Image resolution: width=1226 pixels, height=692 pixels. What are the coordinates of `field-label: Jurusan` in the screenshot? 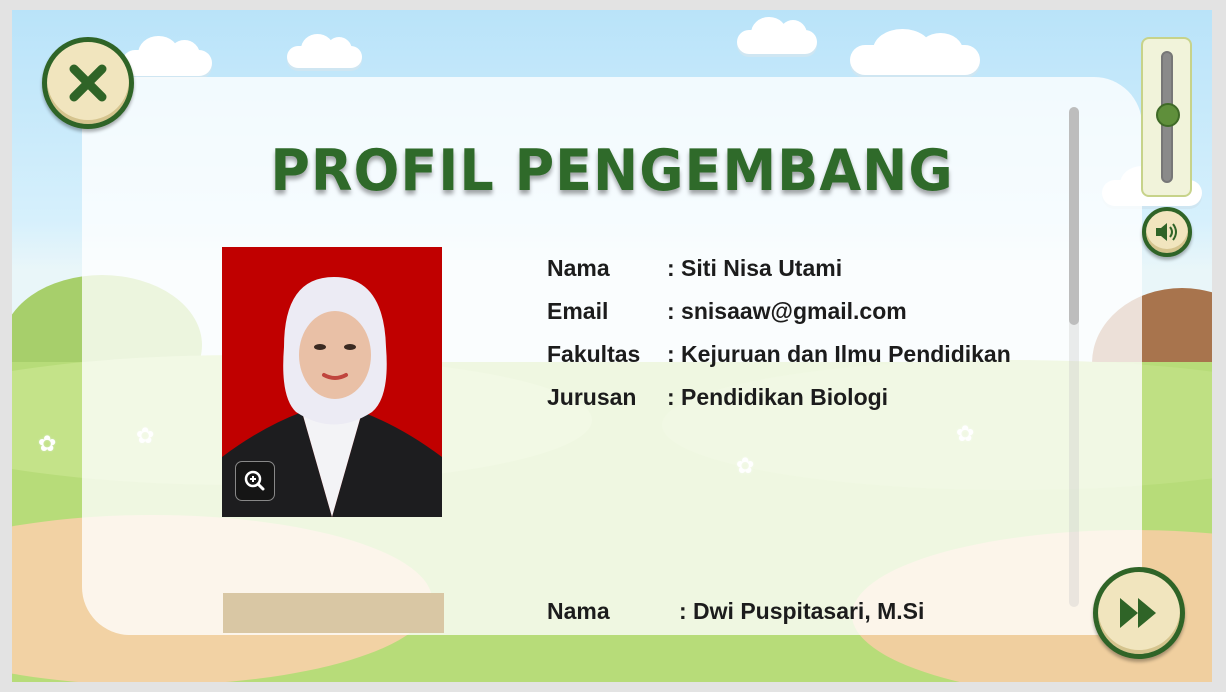 It's located at (592, 397).